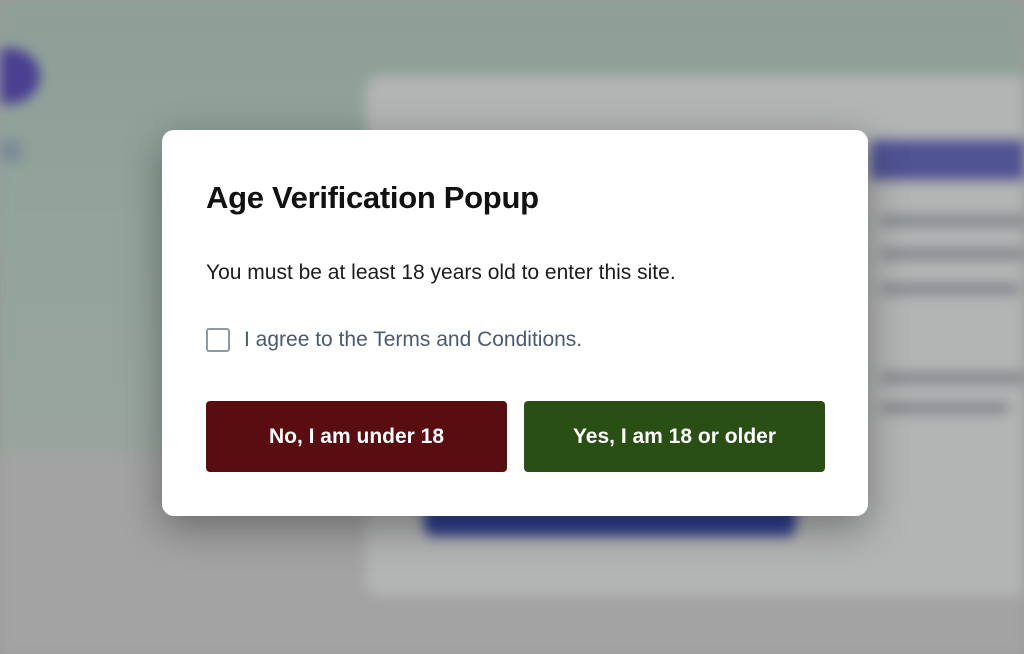  What do you see at coordinates (356, 436) in the screenshot?
I see `under-18-button: No, I am under 18` at bounding box center [356, 436].